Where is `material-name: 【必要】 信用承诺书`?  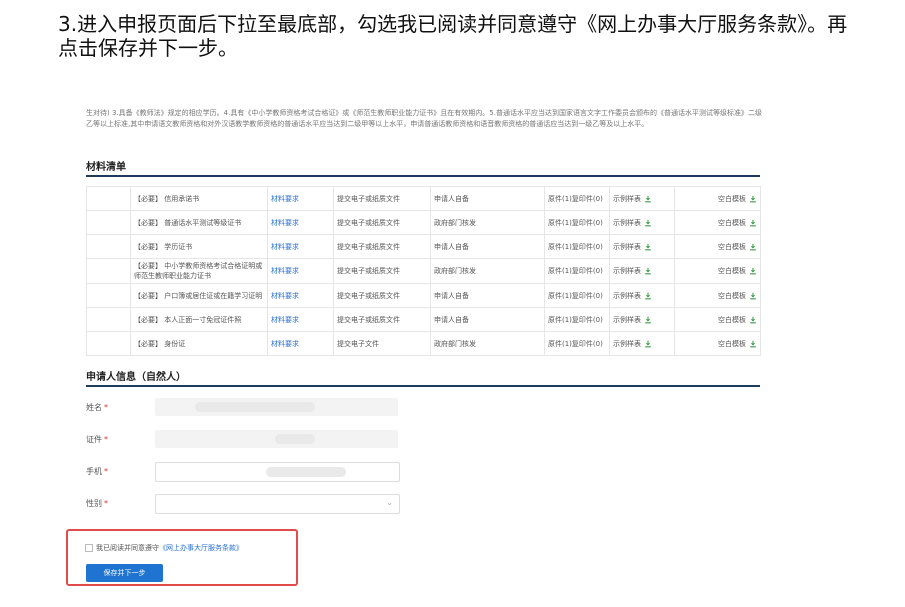 material-name: 【必要】 信用承诺书 is located at coordinates (199, 198).